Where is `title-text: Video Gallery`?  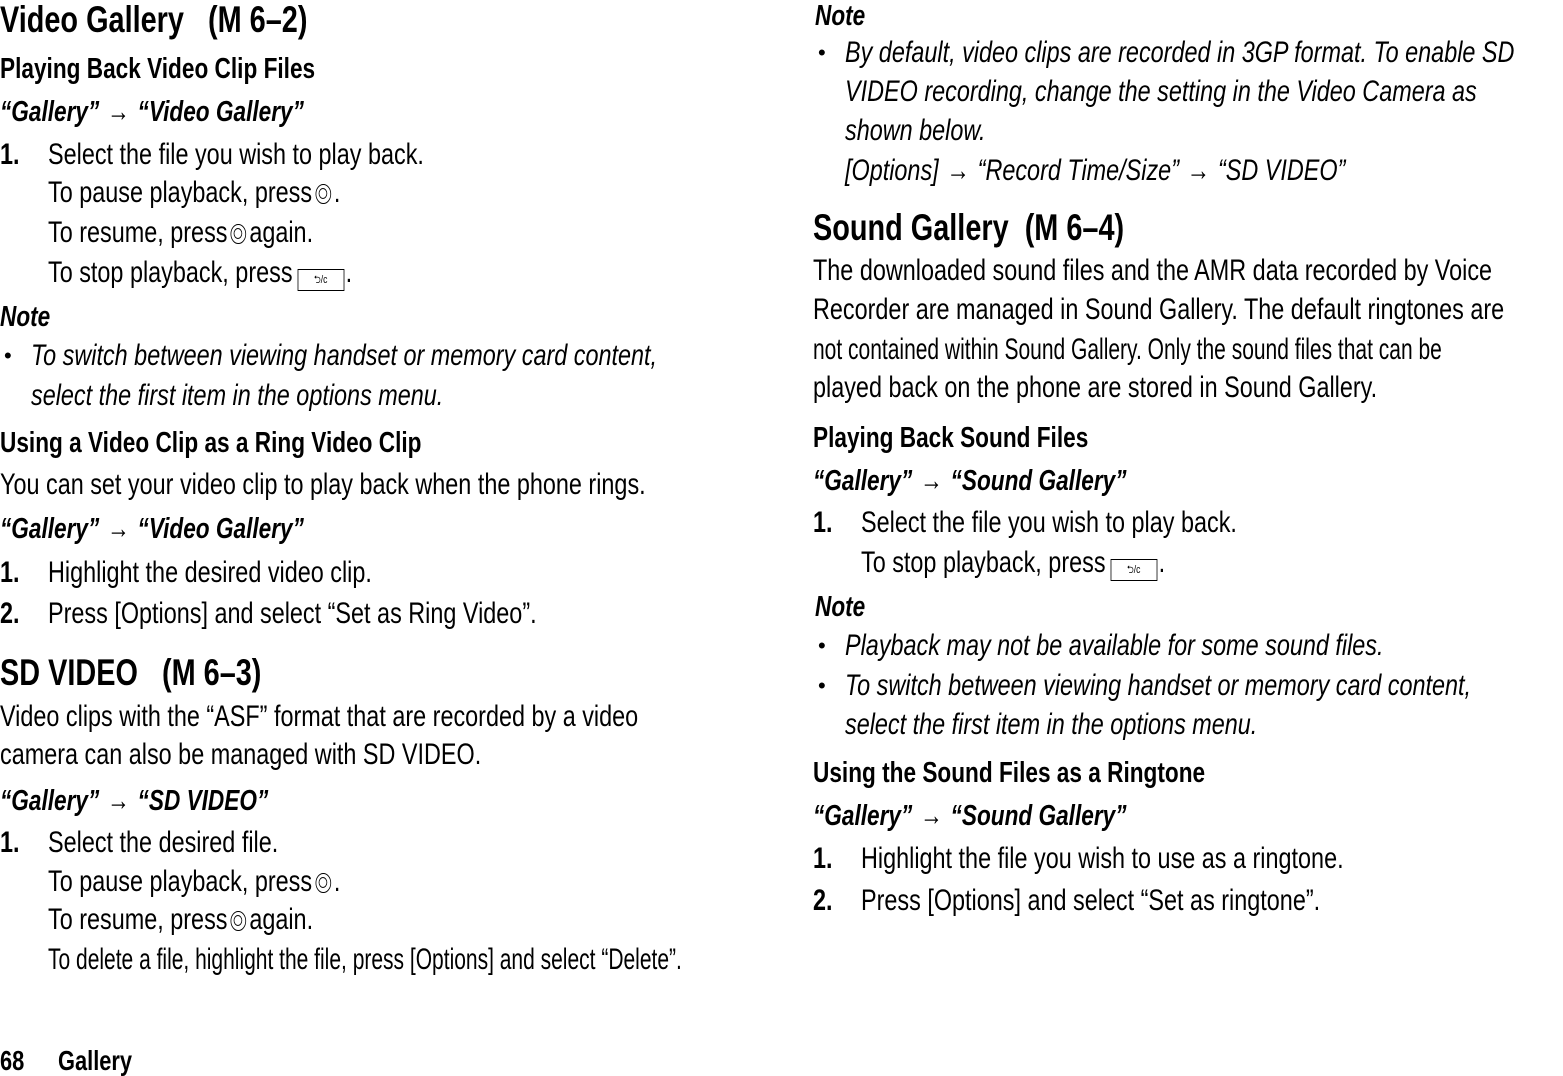 title-text: Video Gallery is located at coordinates (92, 20).